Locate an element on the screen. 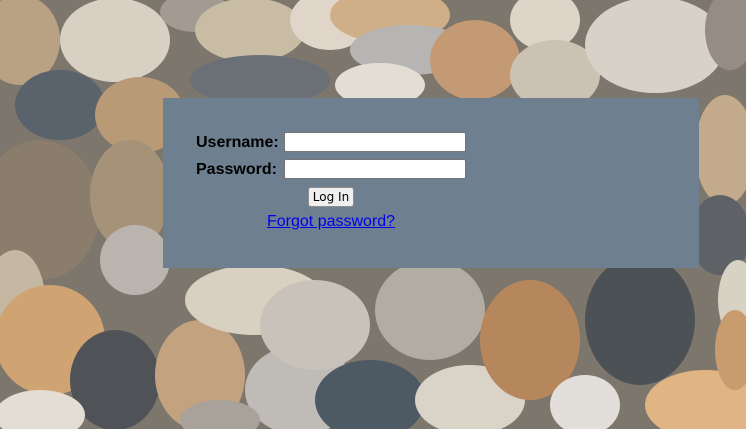 This screenshot has width=746, height=429. username-label: Username: is located at coordinates (237, 142).